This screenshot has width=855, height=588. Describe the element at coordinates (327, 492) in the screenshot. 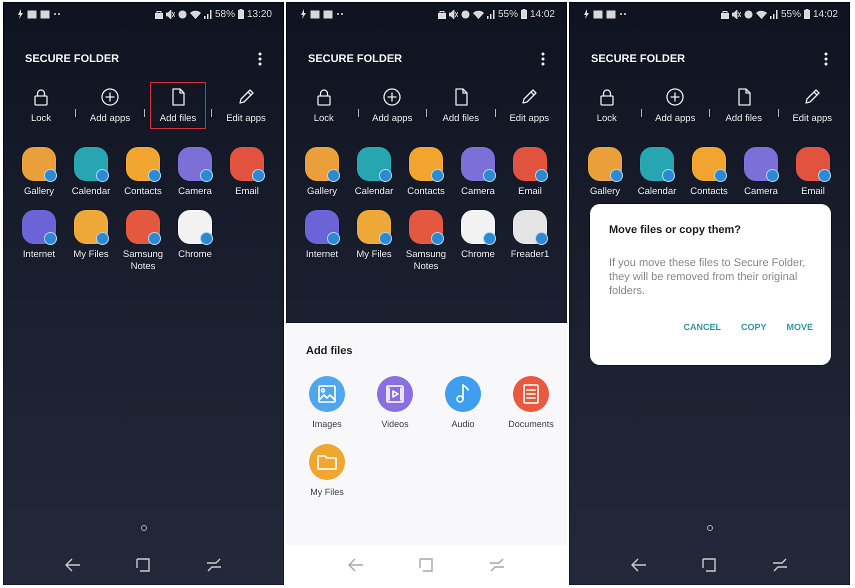

I see `file-type-label: My Files` at that location.